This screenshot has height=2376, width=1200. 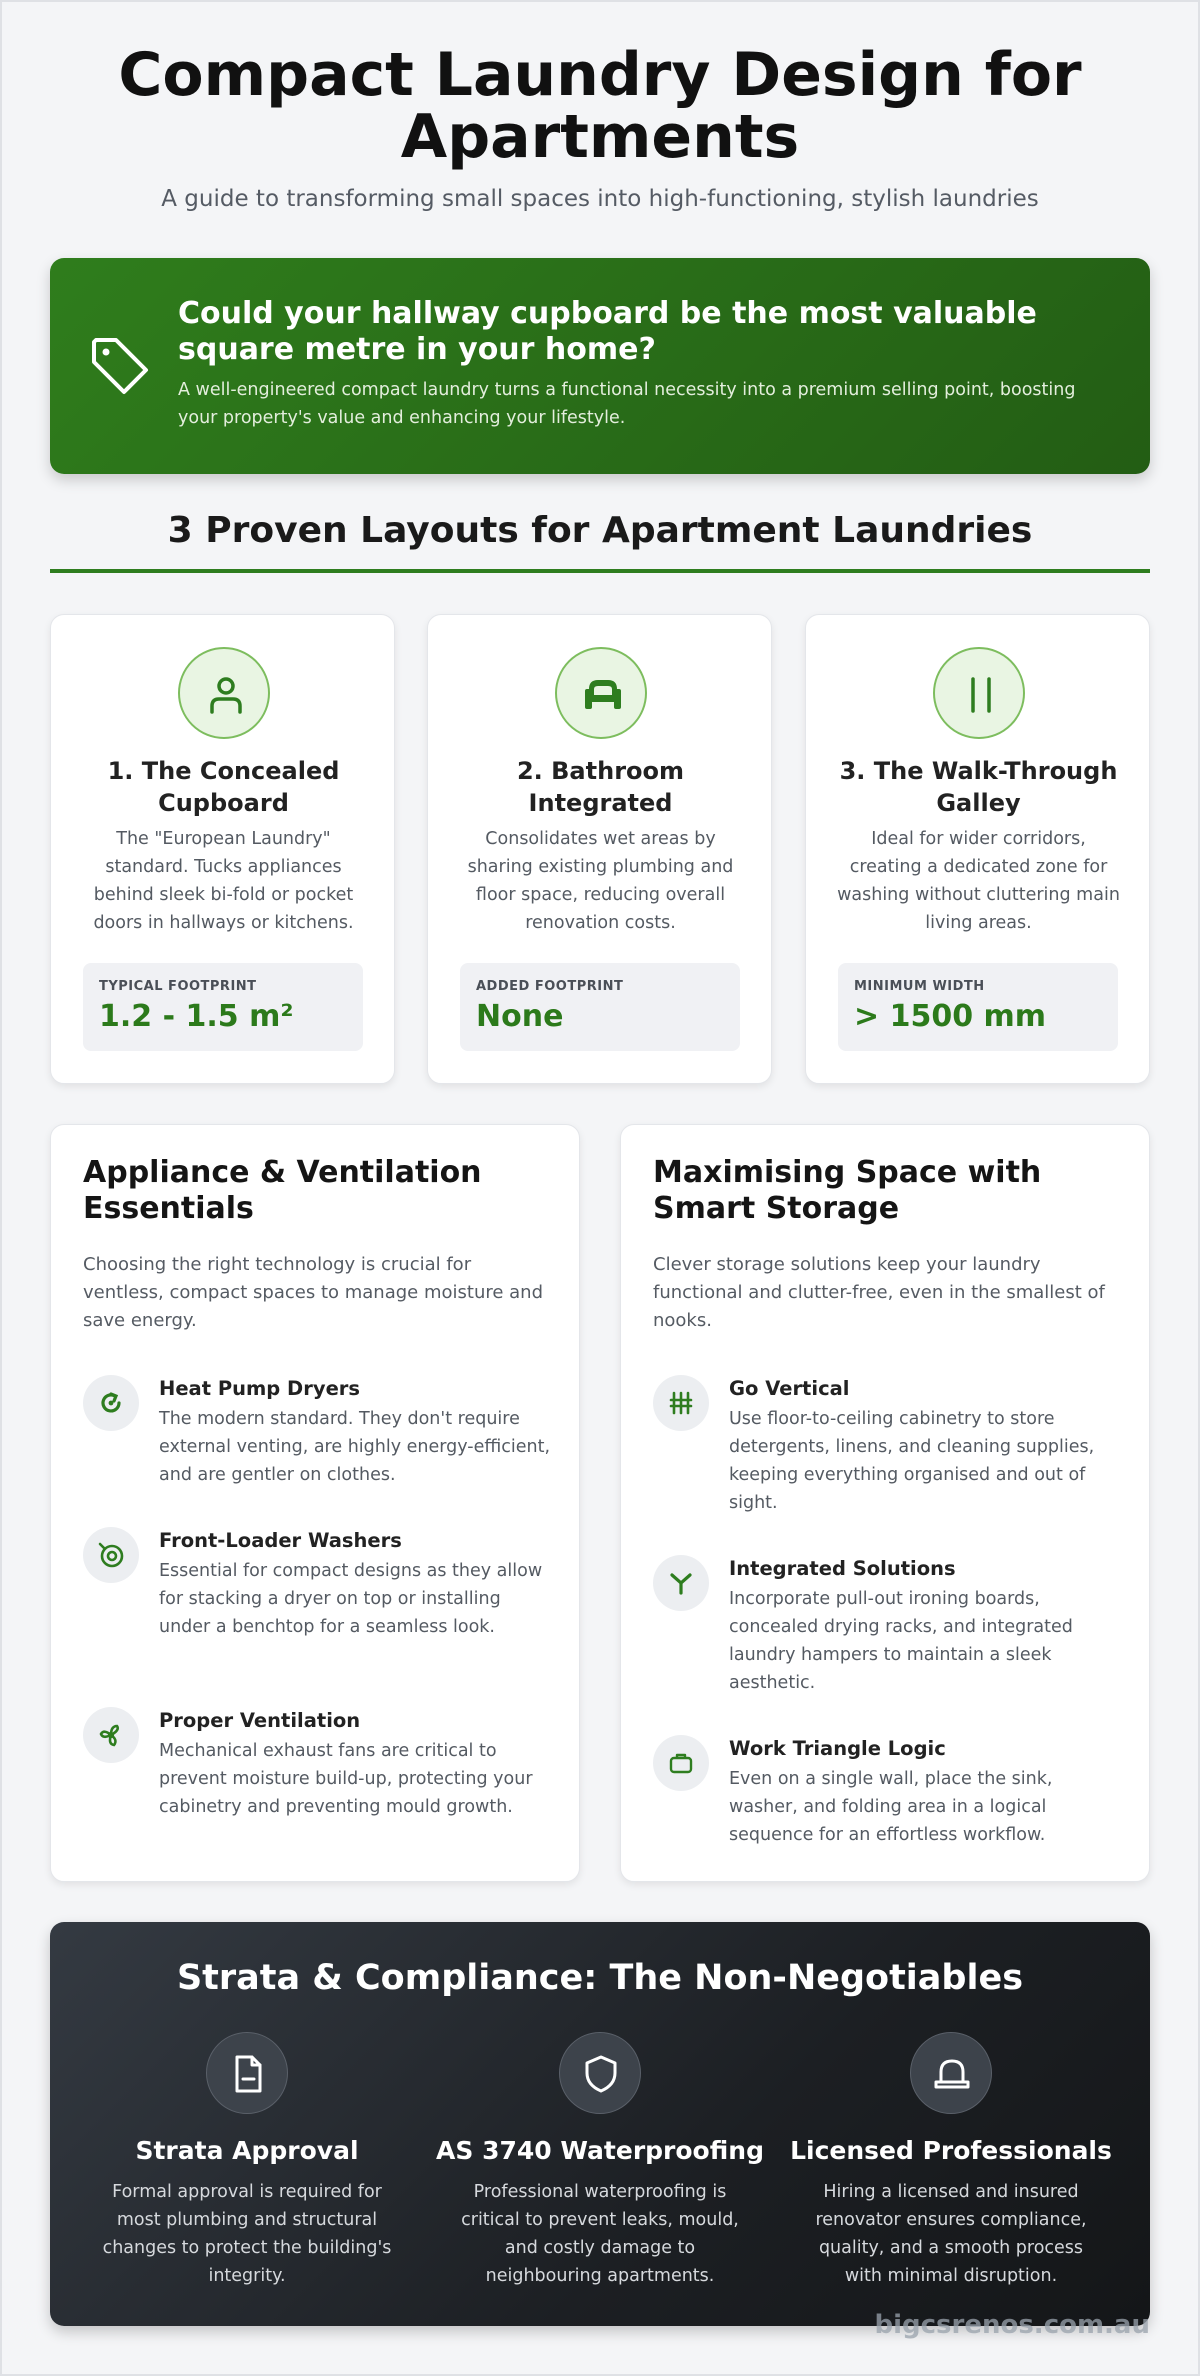 What do you see at coordinates (951, 2073) in the screenshot?
I see `hard-hat-icon` at bounding box center [951, 2073].